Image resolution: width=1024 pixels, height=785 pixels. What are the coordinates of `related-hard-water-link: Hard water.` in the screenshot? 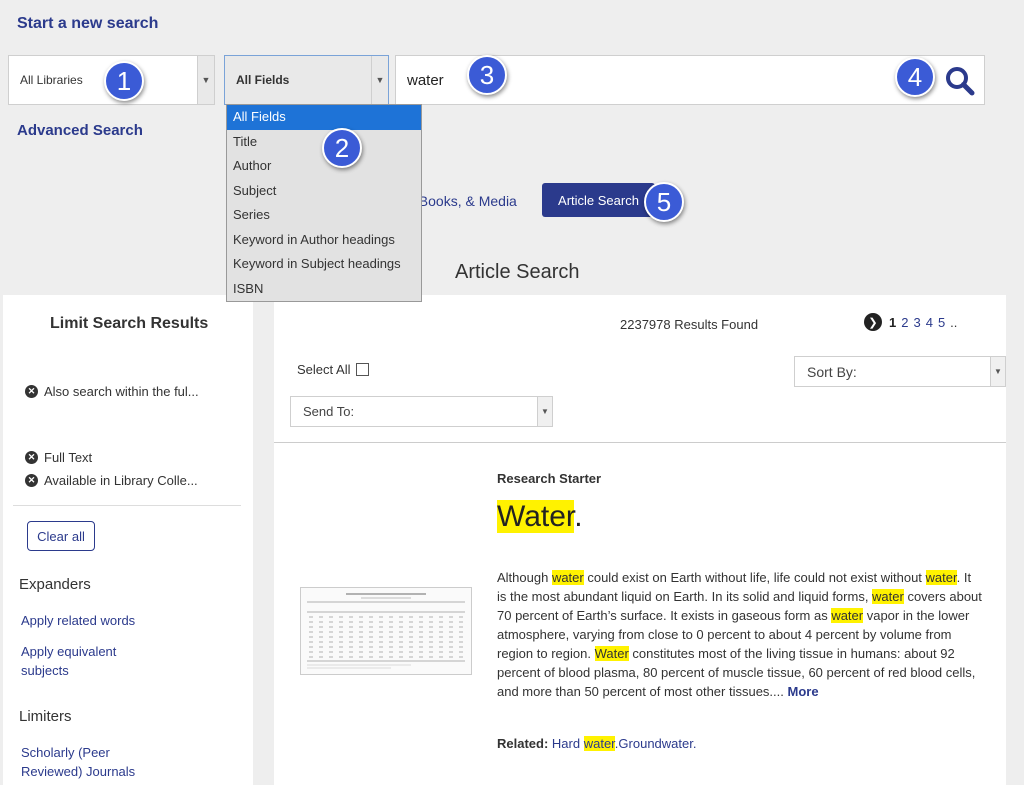 It's located at (585, 743).